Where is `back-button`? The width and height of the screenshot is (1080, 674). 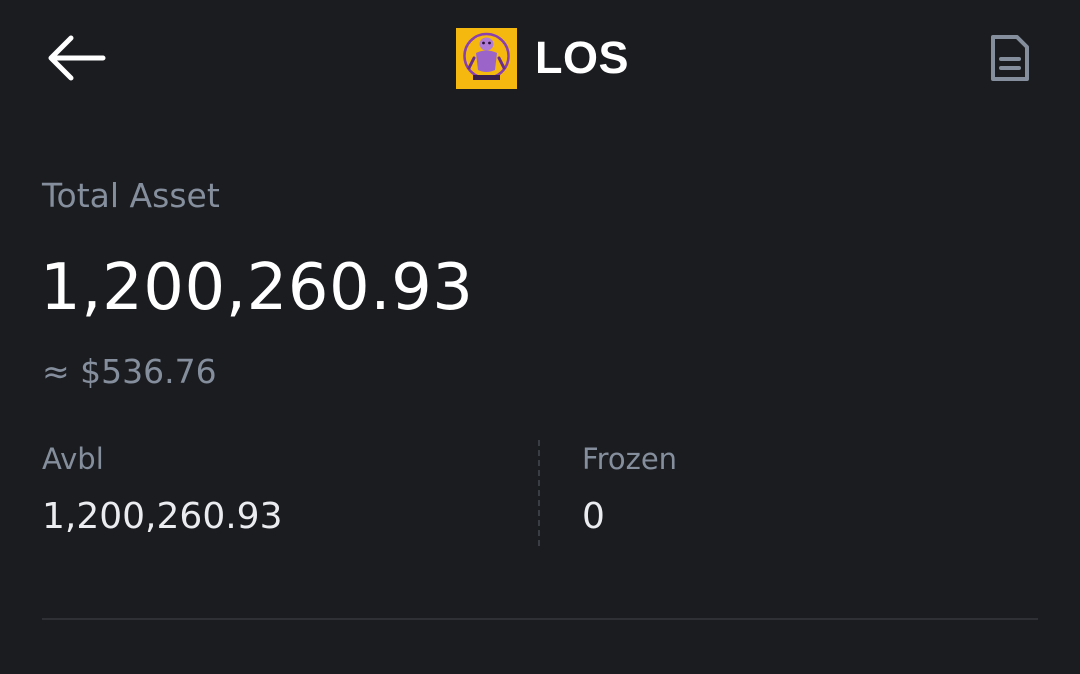 back-button is located at coordinates (76, 58).